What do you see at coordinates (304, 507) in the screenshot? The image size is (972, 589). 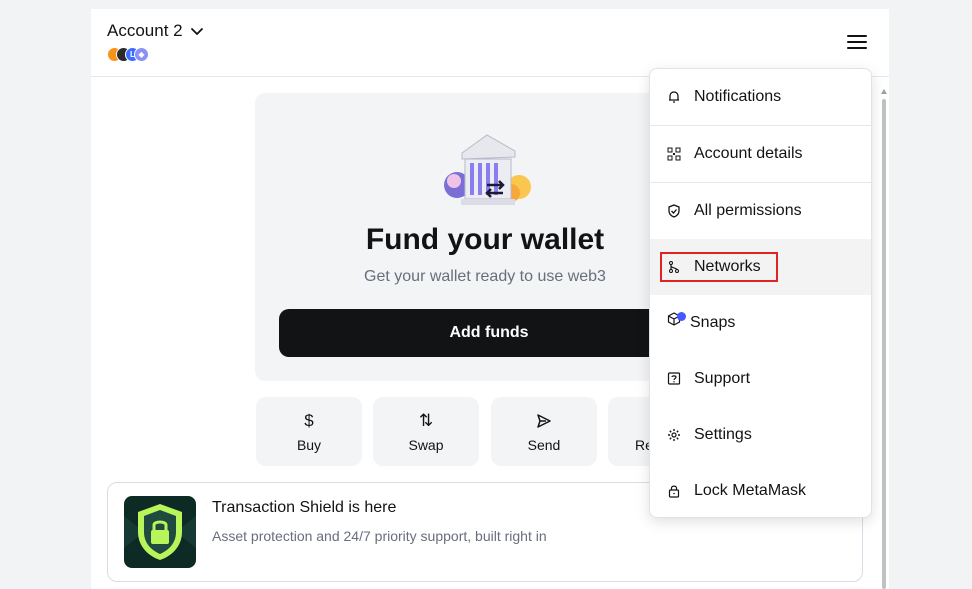 I see `shield-title: Transaction Shield is here` at bounding box center [304, 507].